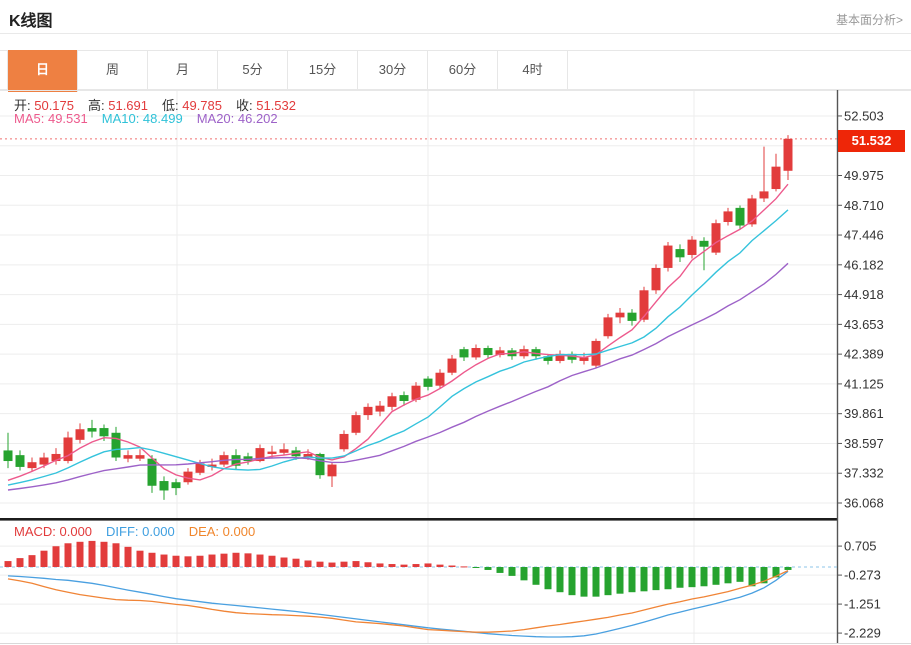 The height and width of the screenshot is (645, 911). I want to click on axis-label: 41.125, so click(864, 383).